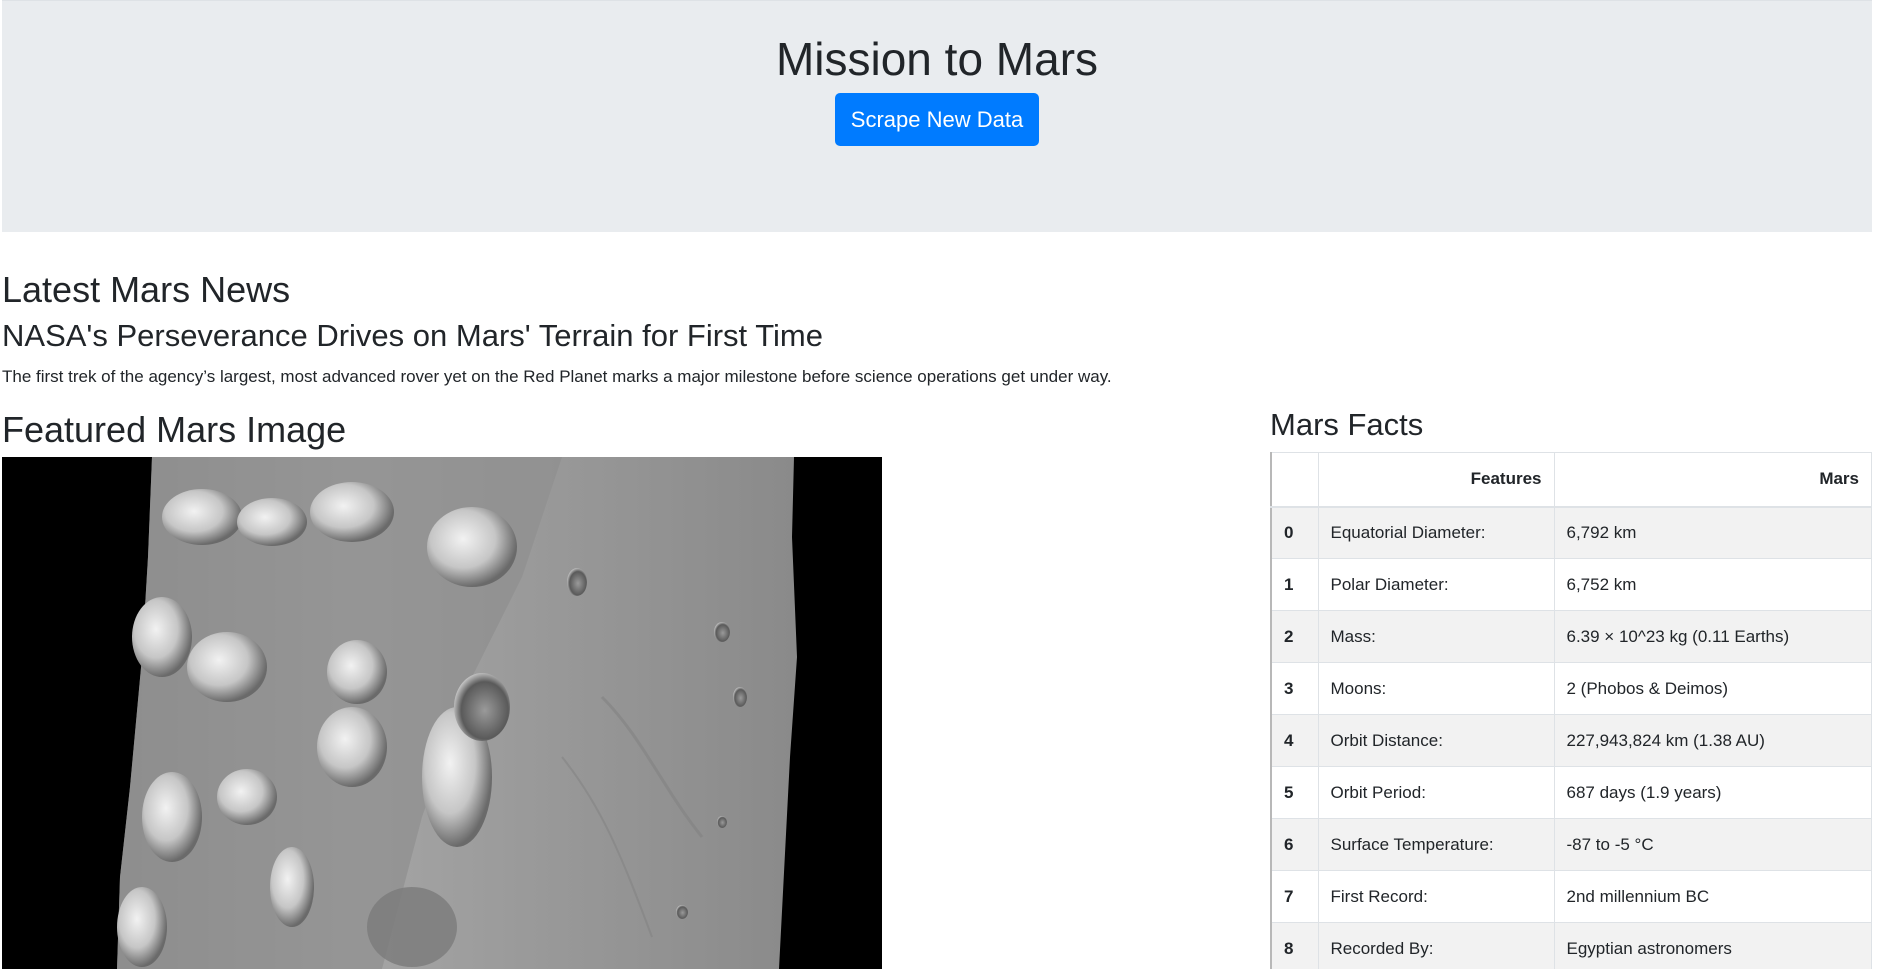  I want to click on table-row: 3 Moons: 2 (Phobos & Deimos), so click(1571, 688).